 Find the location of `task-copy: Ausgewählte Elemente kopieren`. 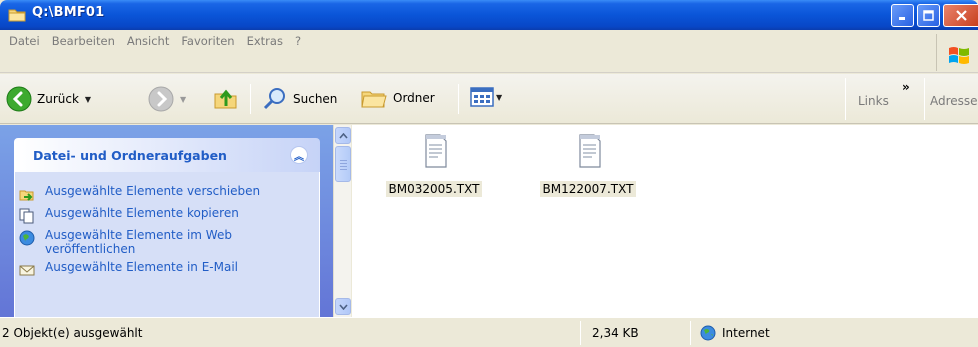

task-copy: Ausgewählte Elemente kopieren is located at coordinates (167, 215).